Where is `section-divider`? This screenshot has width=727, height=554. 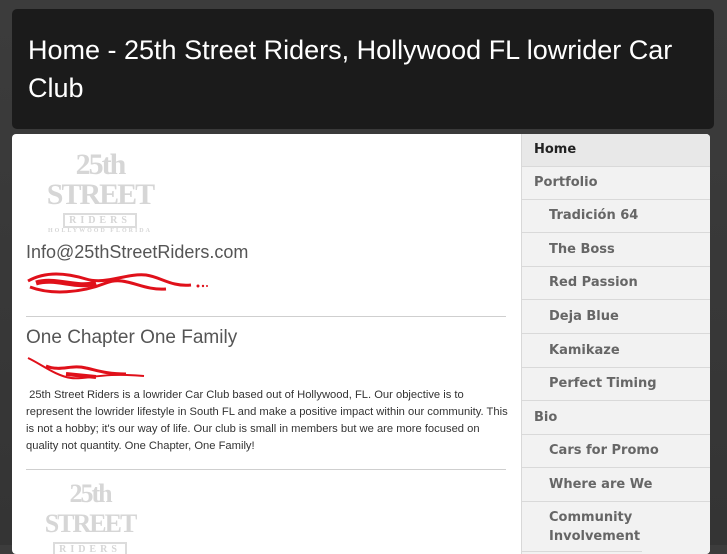 section-divider is located at coordinates (266, 316).